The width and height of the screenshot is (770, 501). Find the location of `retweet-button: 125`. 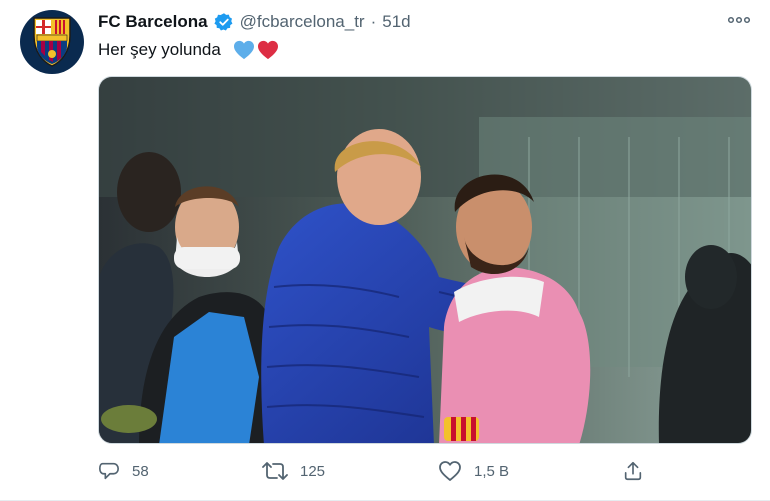

retweet-button: 125 is located at coordinates (293, 471).